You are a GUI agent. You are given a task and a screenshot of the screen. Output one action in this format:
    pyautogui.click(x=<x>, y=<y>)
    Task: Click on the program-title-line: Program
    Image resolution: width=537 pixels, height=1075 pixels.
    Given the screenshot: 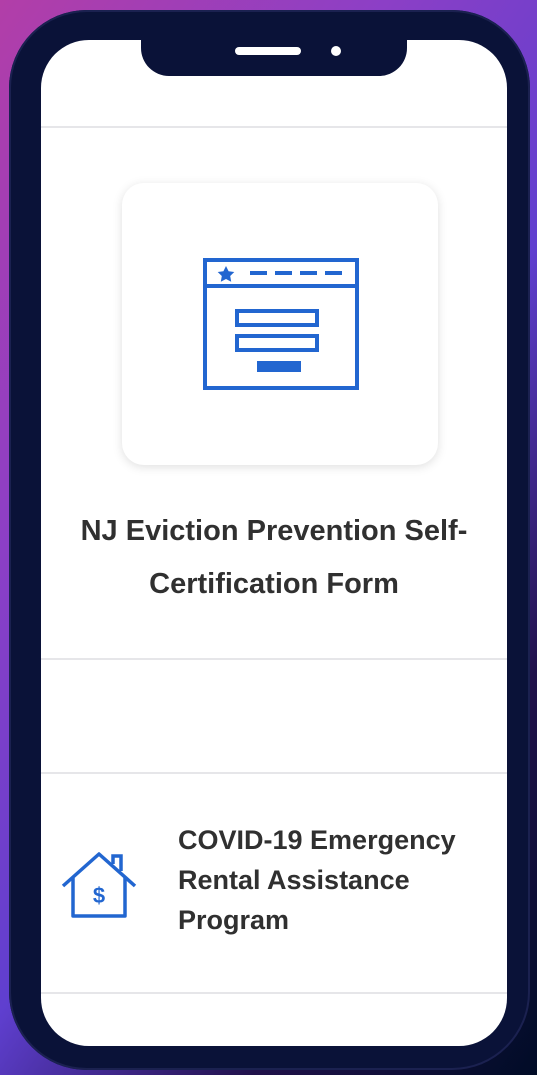 What is the action you would take?
    pyautogui.click(x=234, y=920)
    